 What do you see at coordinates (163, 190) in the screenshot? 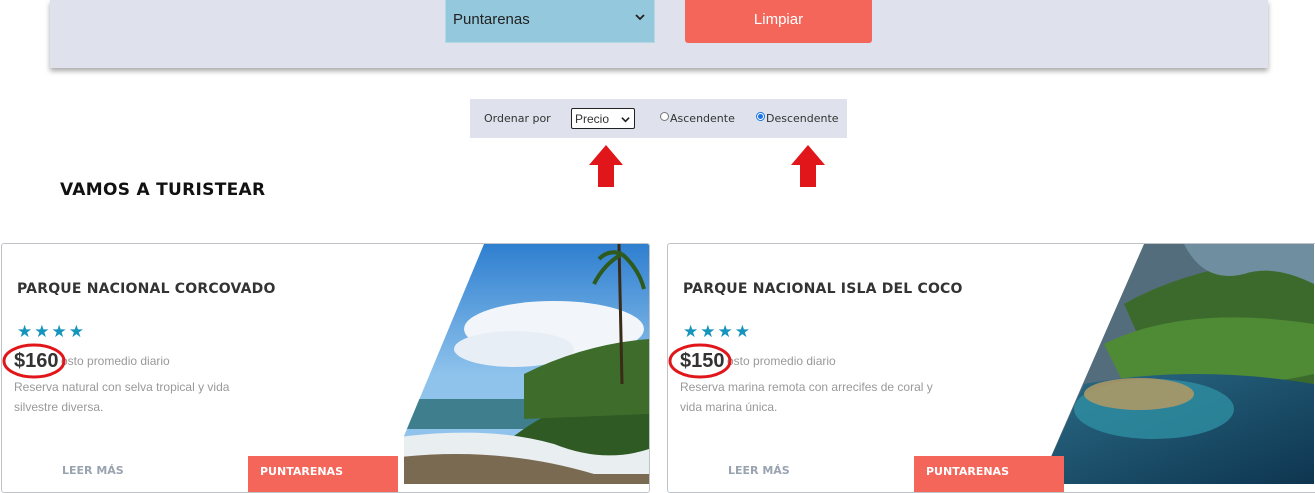
I see `section-title: VAMOS A TURISTEAR` at bounding box center [163, 190].